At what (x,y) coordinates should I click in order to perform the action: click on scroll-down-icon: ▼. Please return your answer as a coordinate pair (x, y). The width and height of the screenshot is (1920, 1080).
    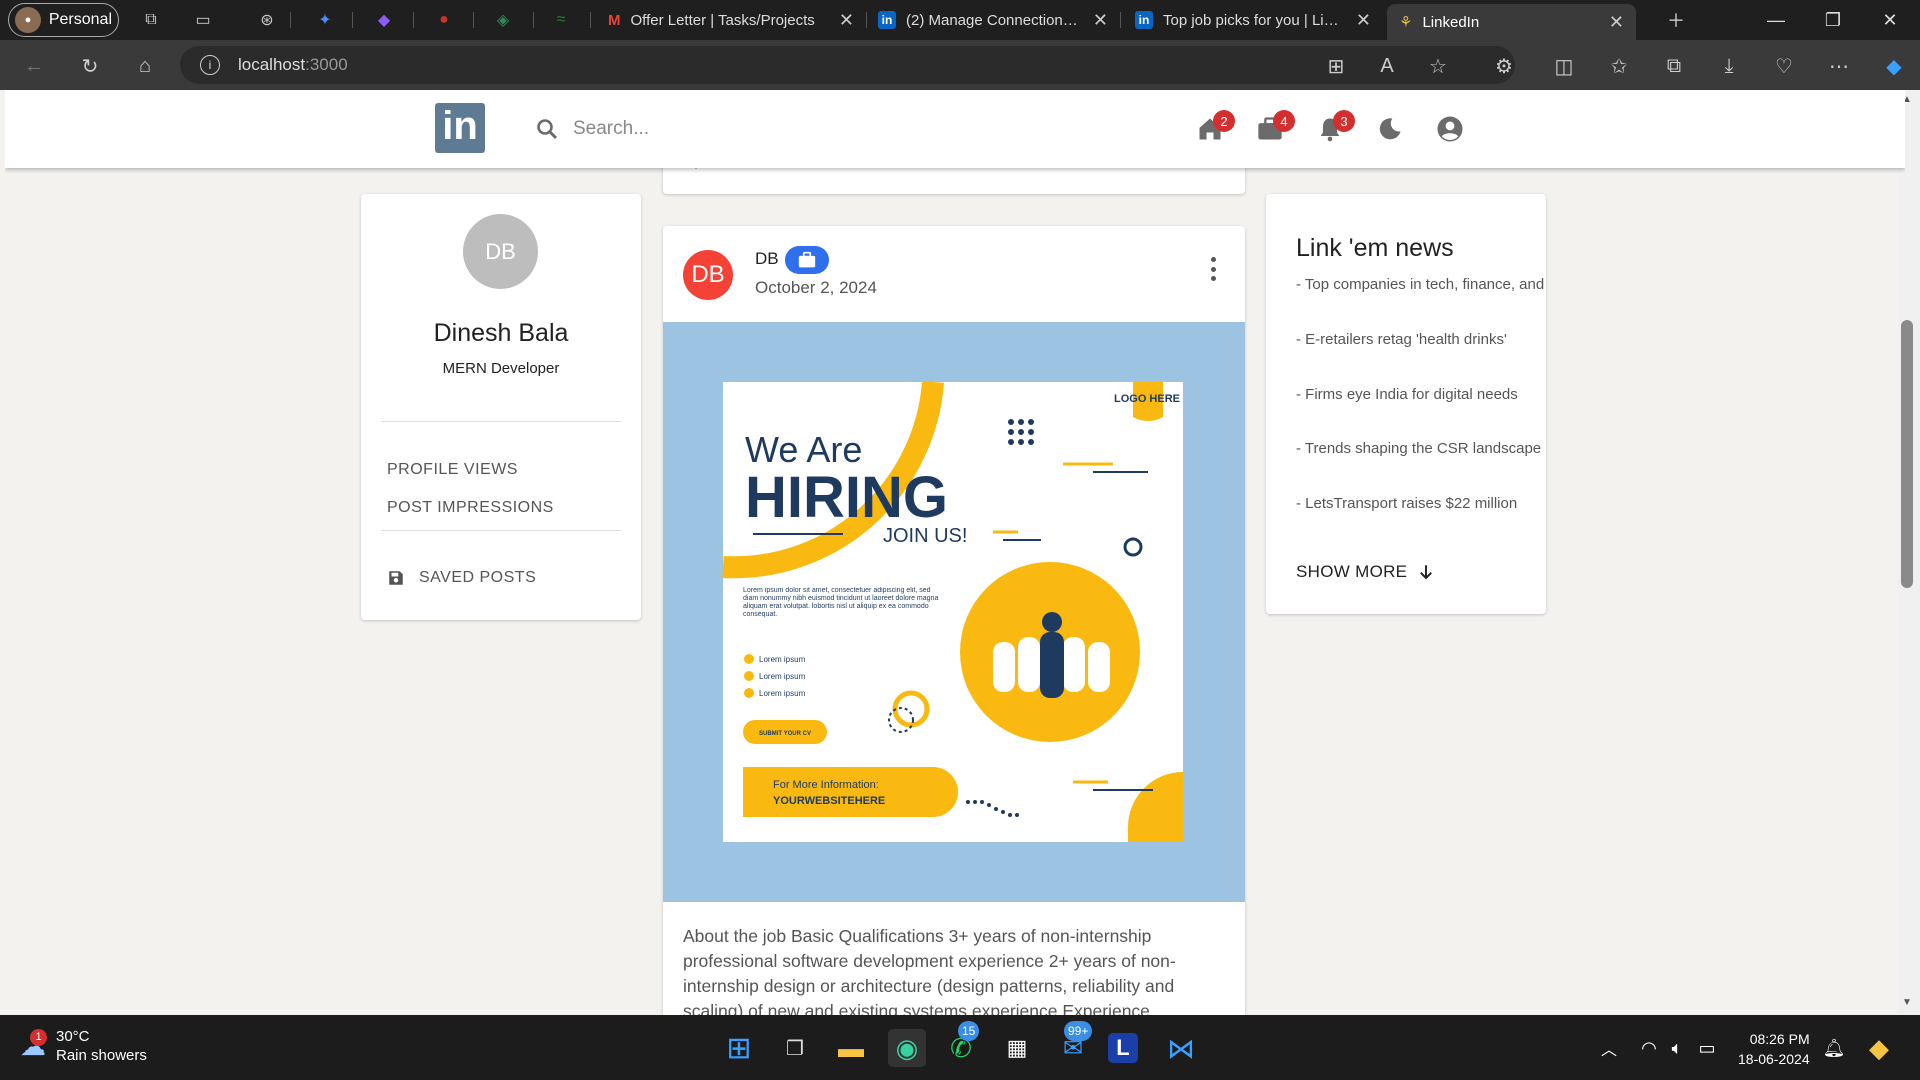
    Looking at the image, I should click on (1907, 1002).